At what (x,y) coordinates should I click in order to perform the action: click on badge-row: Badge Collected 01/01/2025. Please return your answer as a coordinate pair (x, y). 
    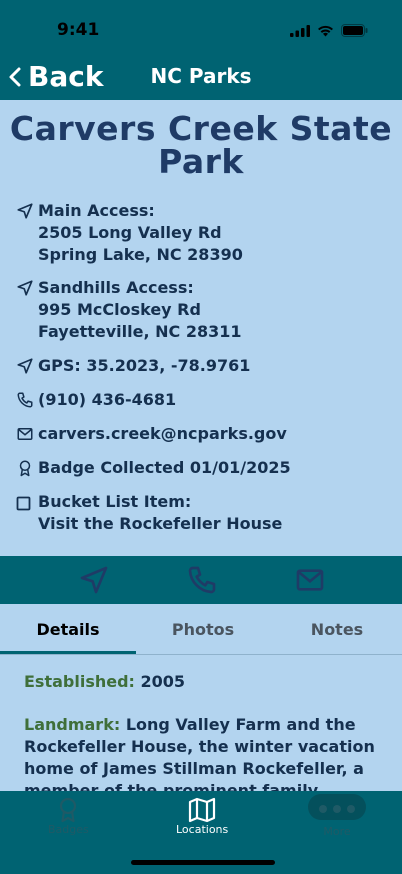
    Looking at the image, I should click on (153, 468).